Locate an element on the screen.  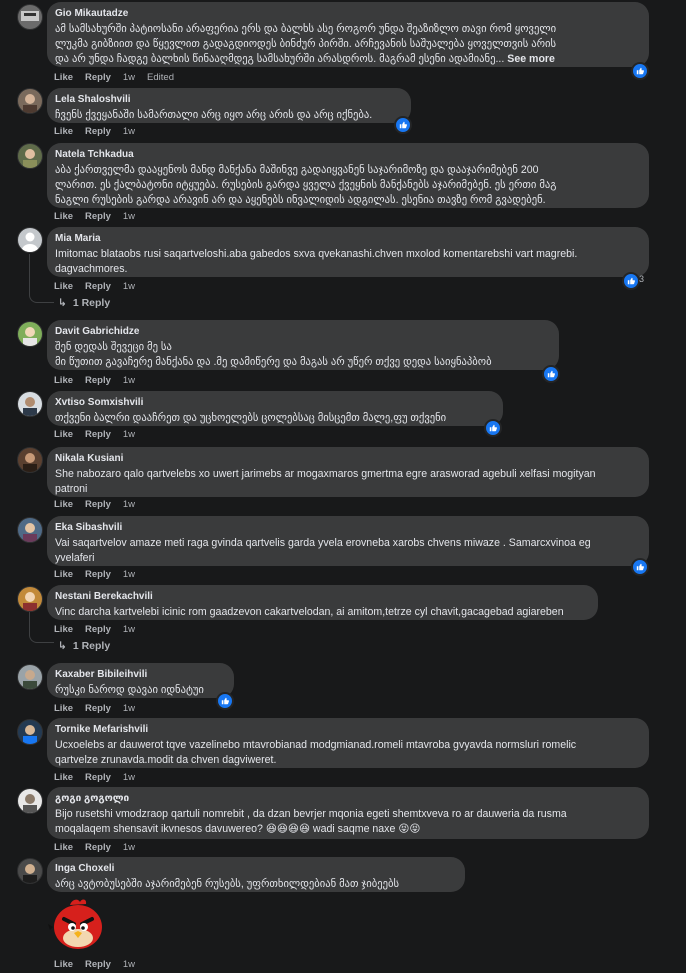
reaction-count: 3 is located at coordinates (641, 279).